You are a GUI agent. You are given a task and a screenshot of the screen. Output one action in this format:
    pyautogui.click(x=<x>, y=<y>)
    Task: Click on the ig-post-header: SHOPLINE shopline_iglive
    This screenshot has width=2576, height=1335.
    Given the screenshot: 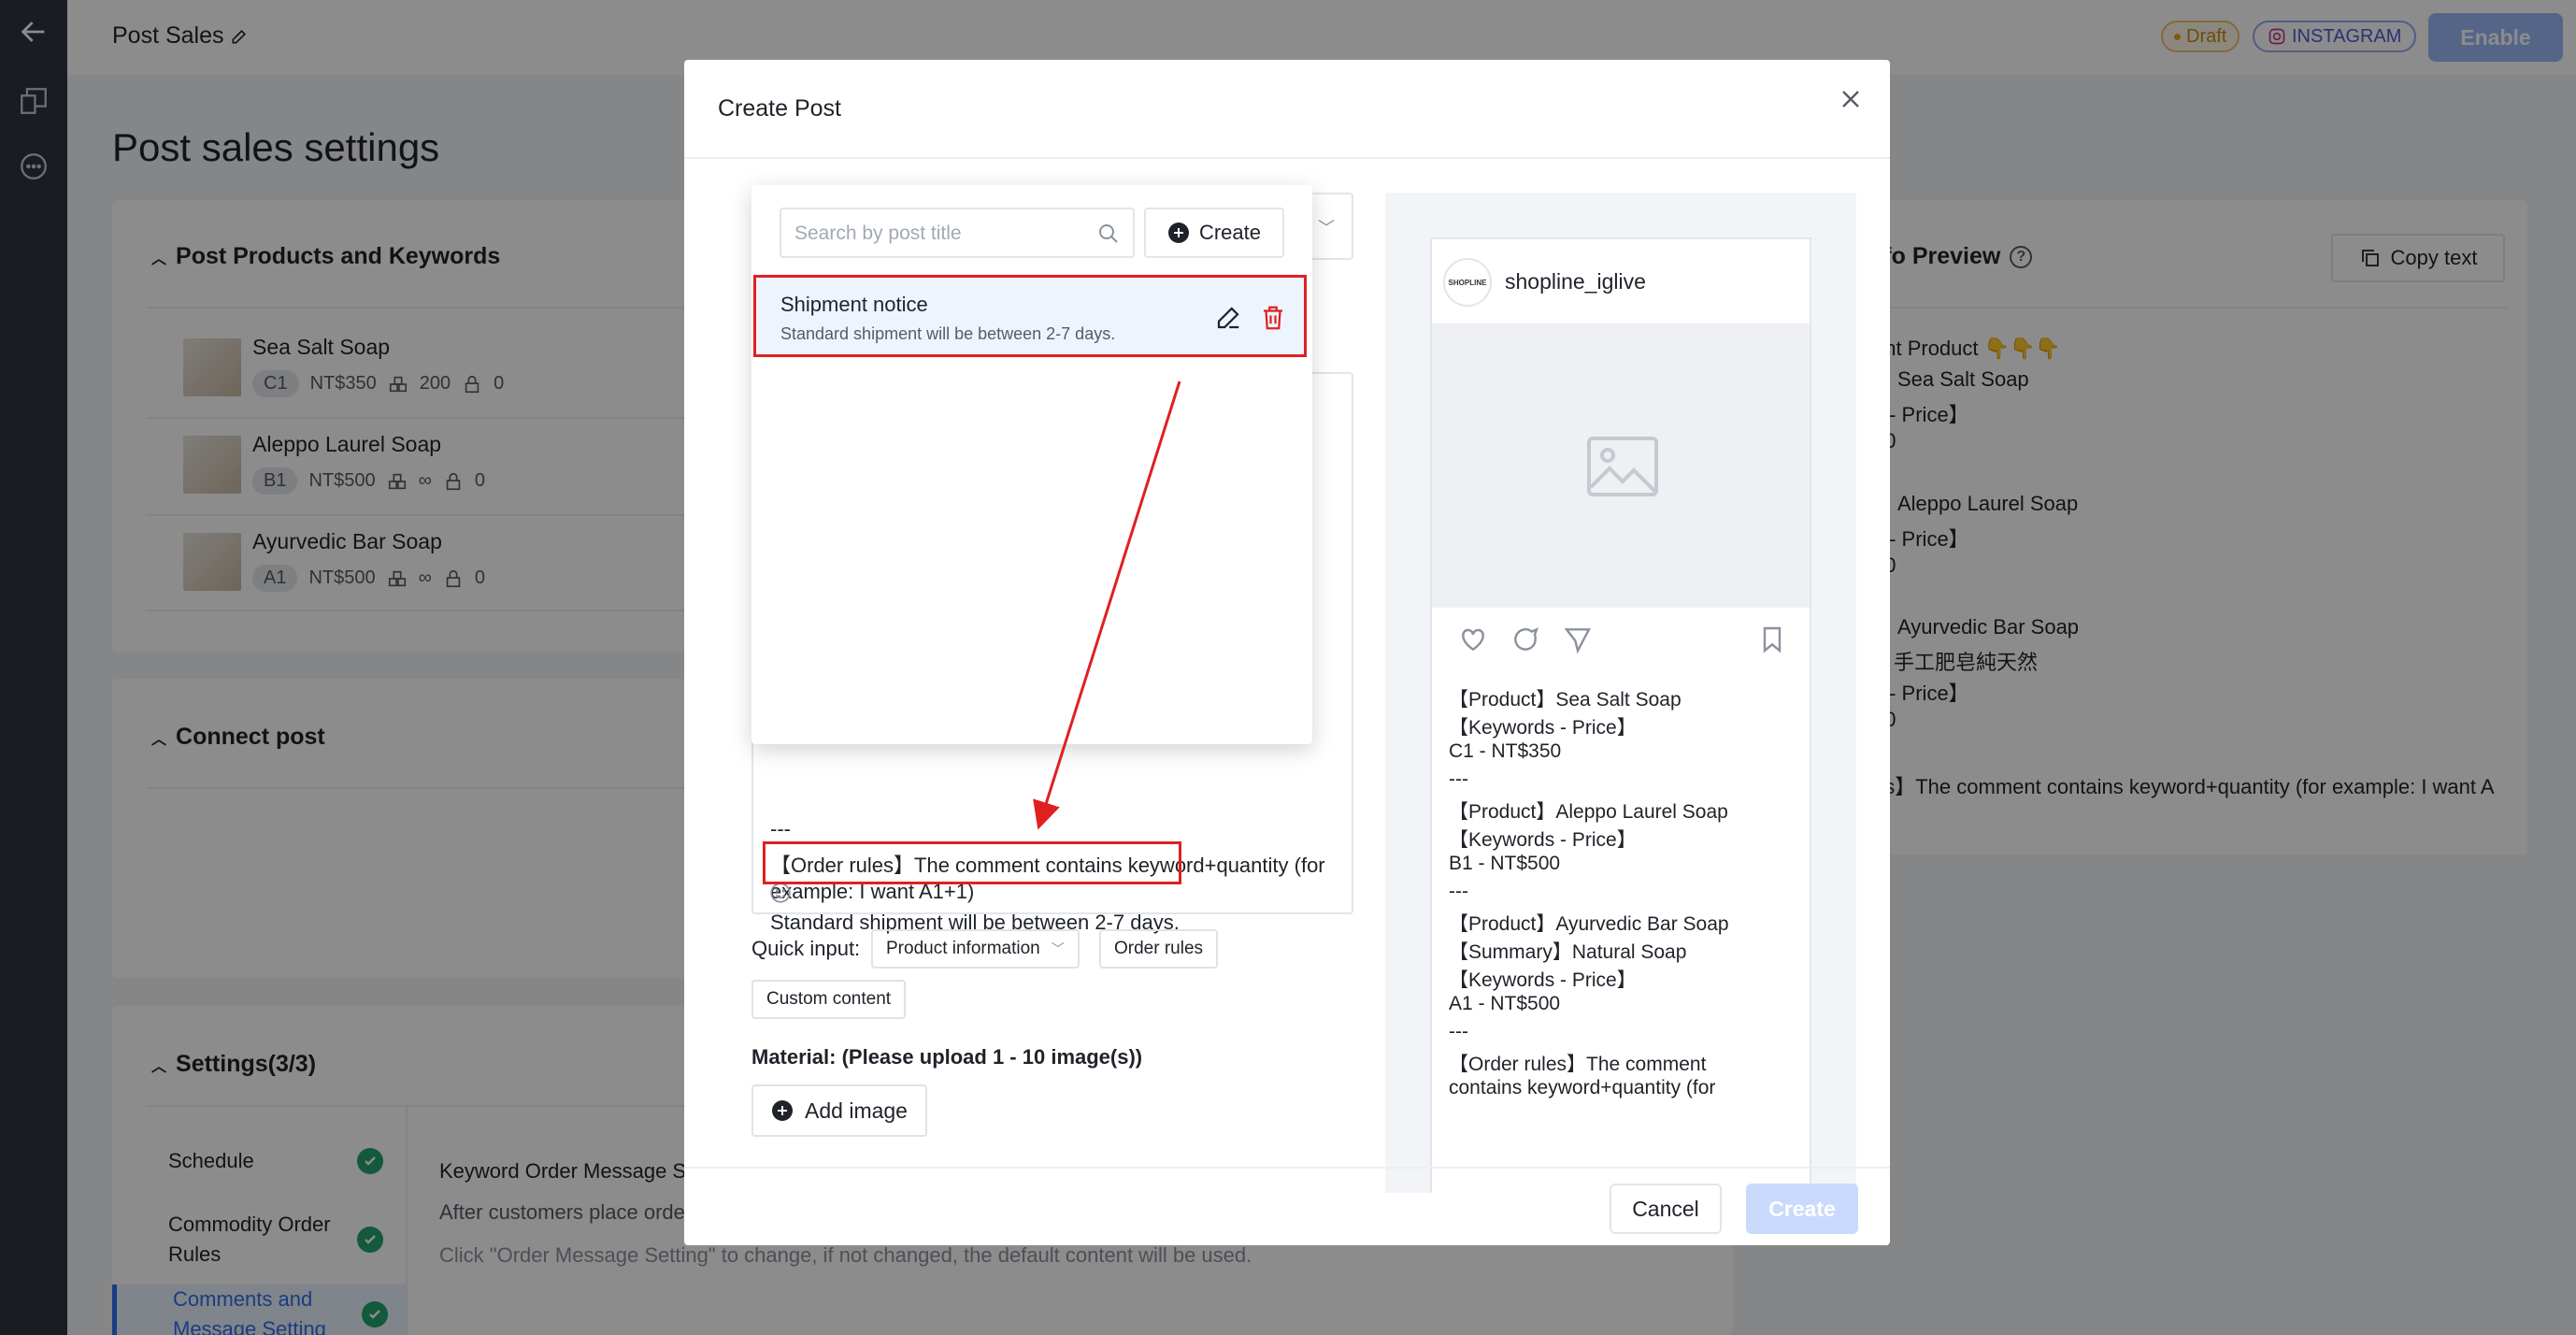 What is the action you would take?
    pyautogui.click(x=1621, y=282)
    